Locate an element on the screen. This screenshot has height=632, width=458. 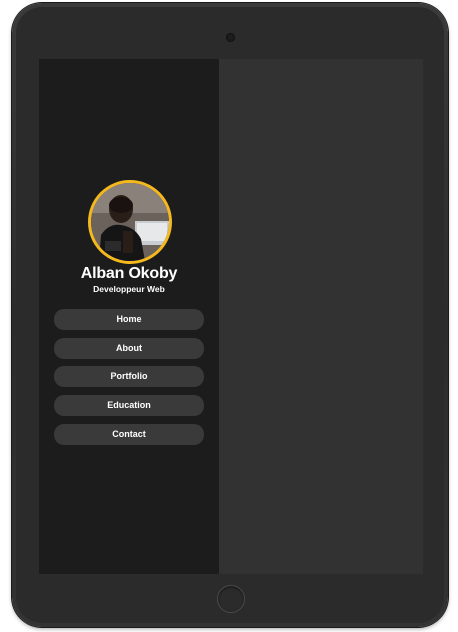
nav-item-education: Education is located at coordinates (129, 406).